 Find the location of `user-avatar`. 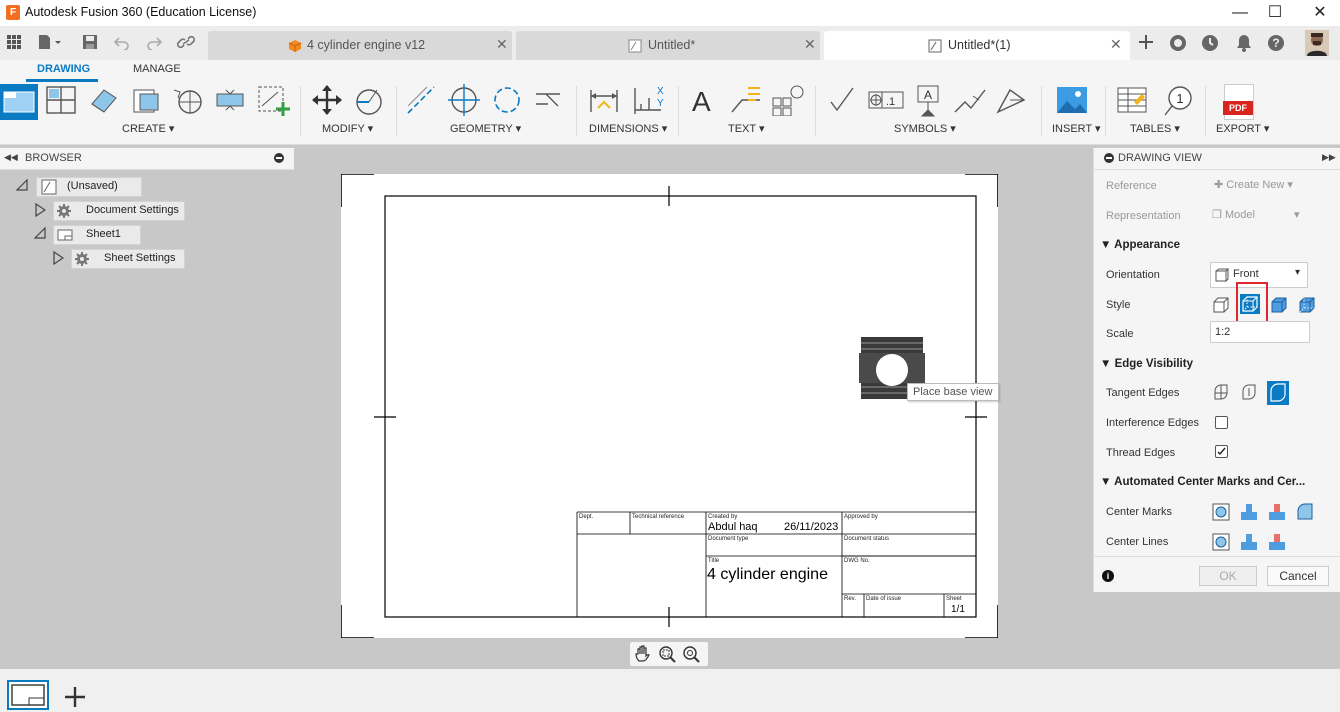

user-avatar is located at coordinates (1317, 43).